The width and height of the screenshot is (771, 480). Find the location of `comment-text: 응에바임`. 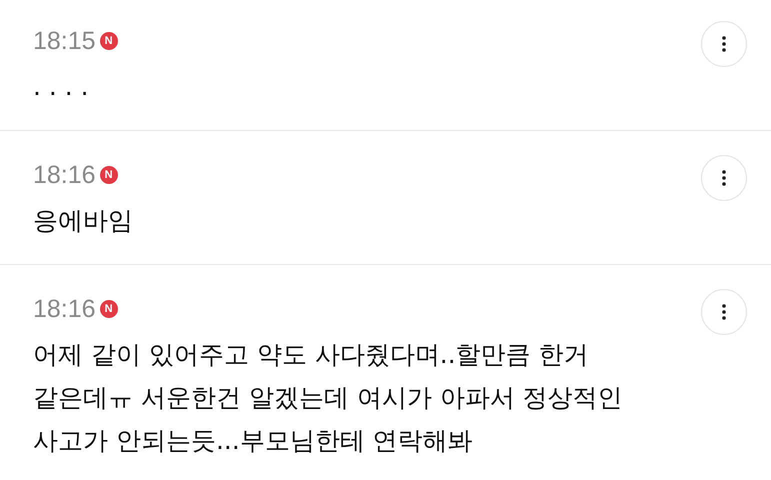

comment-text: 응에바임 is located at coordinates (83, 221).